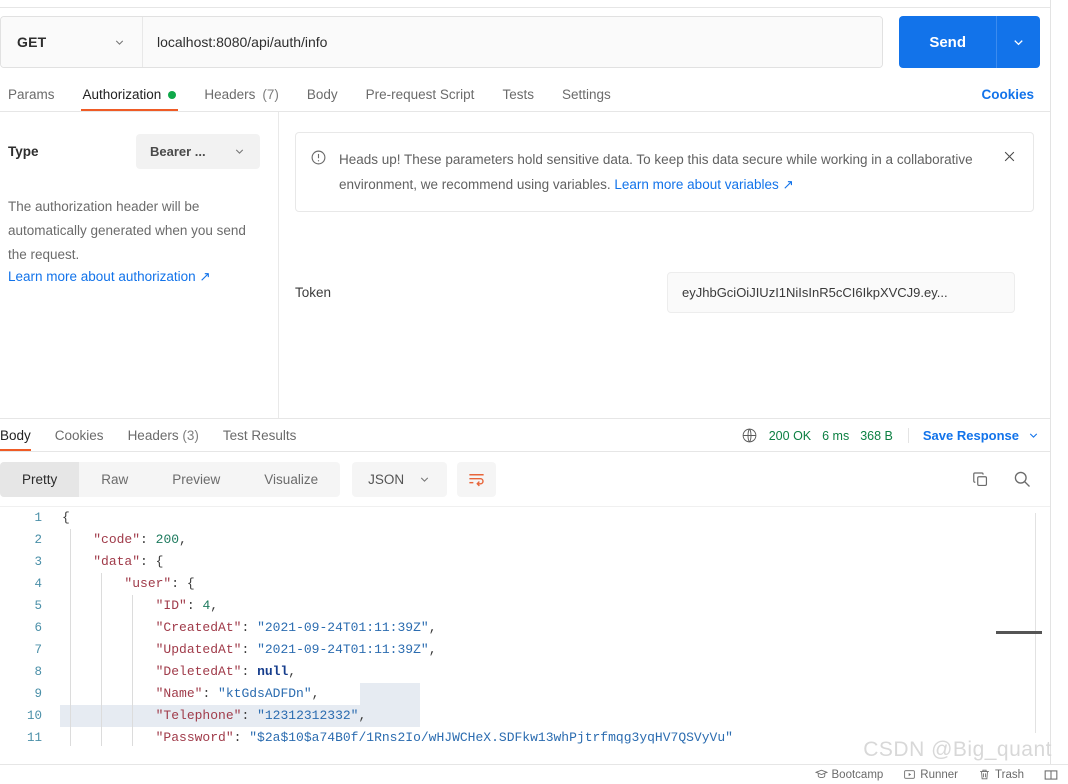 Image resolution: width=1068 pixels, height=784 pixels. I want to click on response-language-value: JSON, so click(386, 479).